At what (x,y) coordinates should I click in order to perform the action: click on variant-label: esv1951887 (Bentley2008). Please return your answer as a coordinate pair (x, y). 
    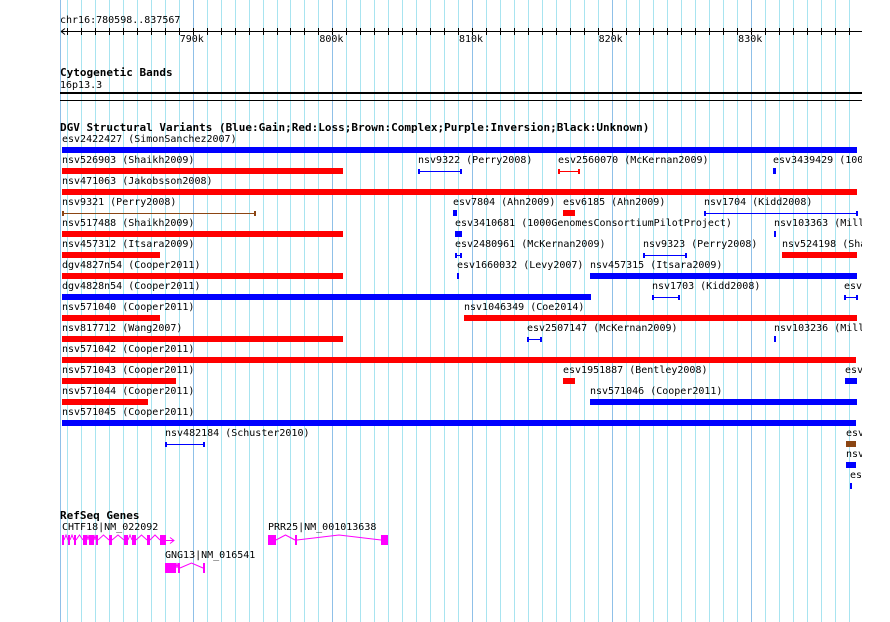
    Looking at the image, I should click on (635, 370).